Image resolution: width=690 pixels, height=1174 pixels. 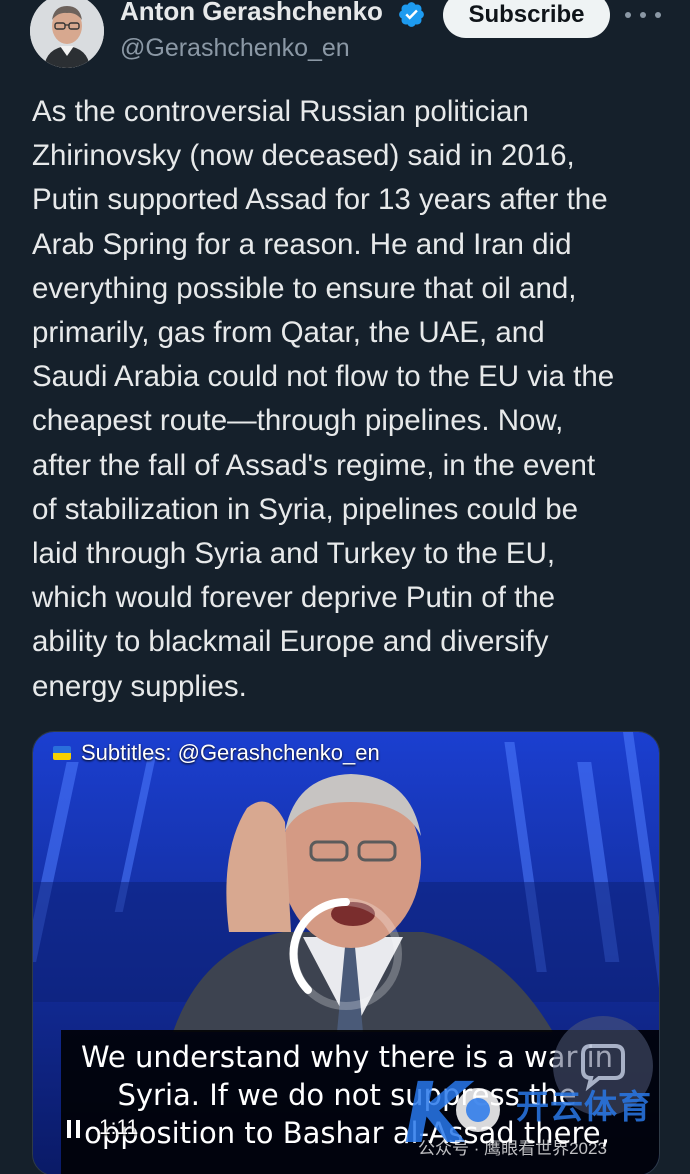 I want to click on author-handle: @Gerashchenko_en, so click(x=235, y=48).